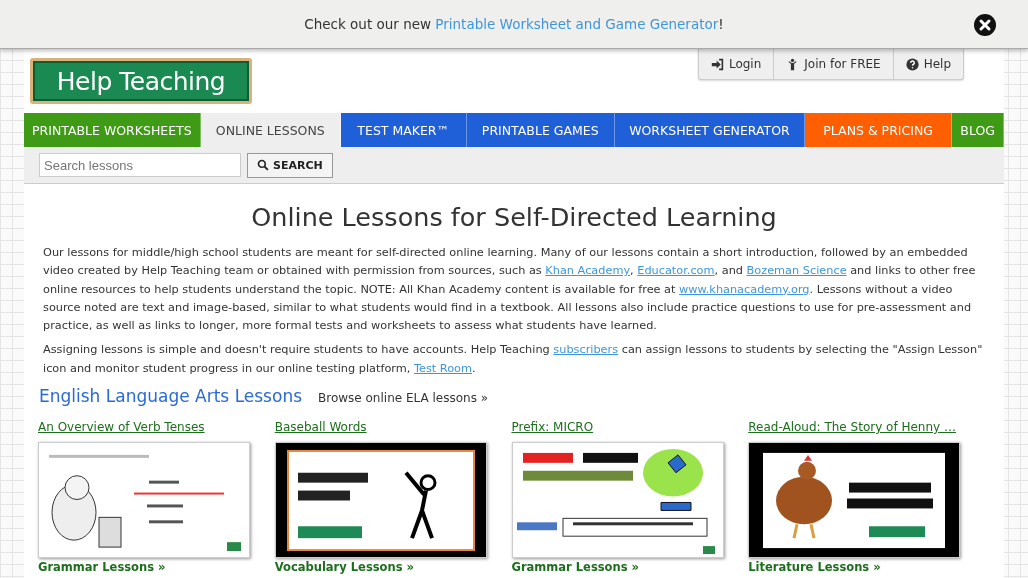  What do you see at coordinates (270, 130) in the screenshot?
I see `nav-tab: ONLINE LESSONS` at bounding box center [270, 130].